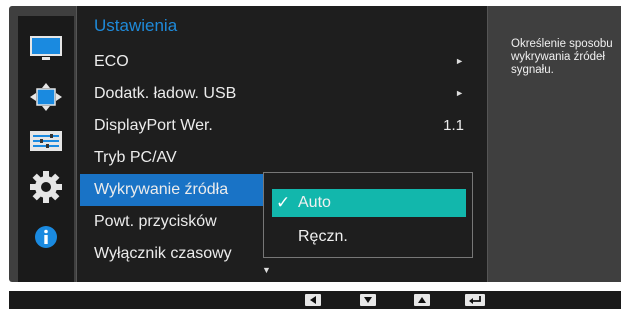 This screenshot has height=309, width=621. What do you see at coordinates (281, 62) in the screenshot?
I see `menu-item-eco: ECO ►` at bounding box center [281, 62].